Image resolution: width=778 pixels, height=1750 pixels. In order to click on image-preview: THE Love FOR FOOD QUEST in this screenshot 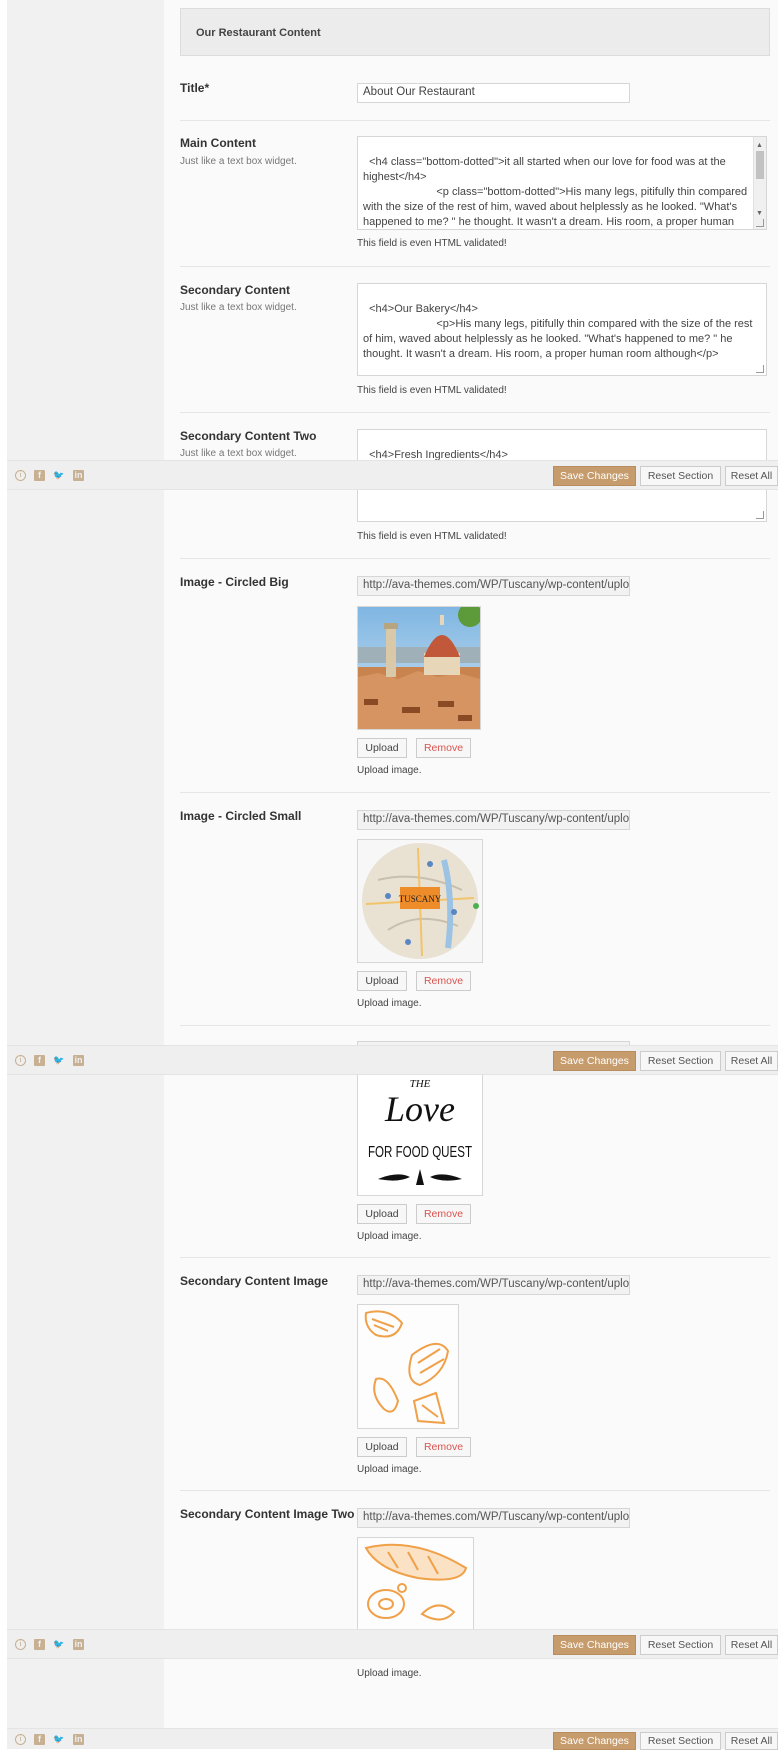, I will do `click(420, 1135)`.